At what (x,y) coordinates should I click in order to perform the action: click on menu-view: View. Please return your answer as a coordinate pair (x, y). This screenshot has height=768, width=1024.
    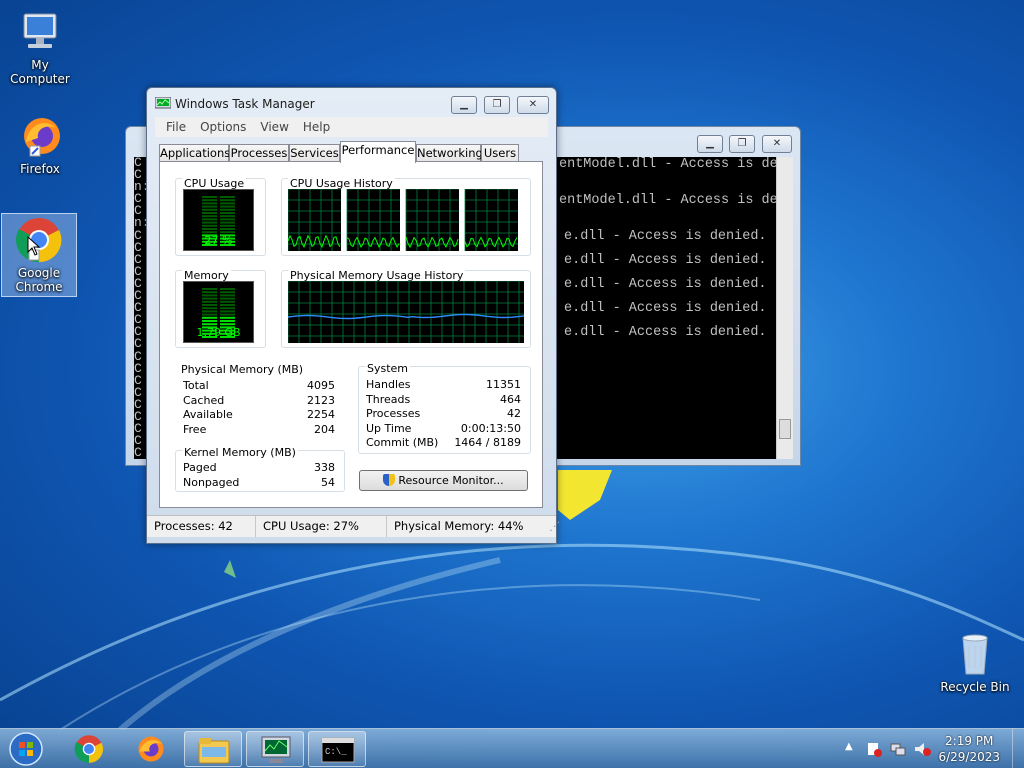
    Looking at the image, I should click on (274, 127).